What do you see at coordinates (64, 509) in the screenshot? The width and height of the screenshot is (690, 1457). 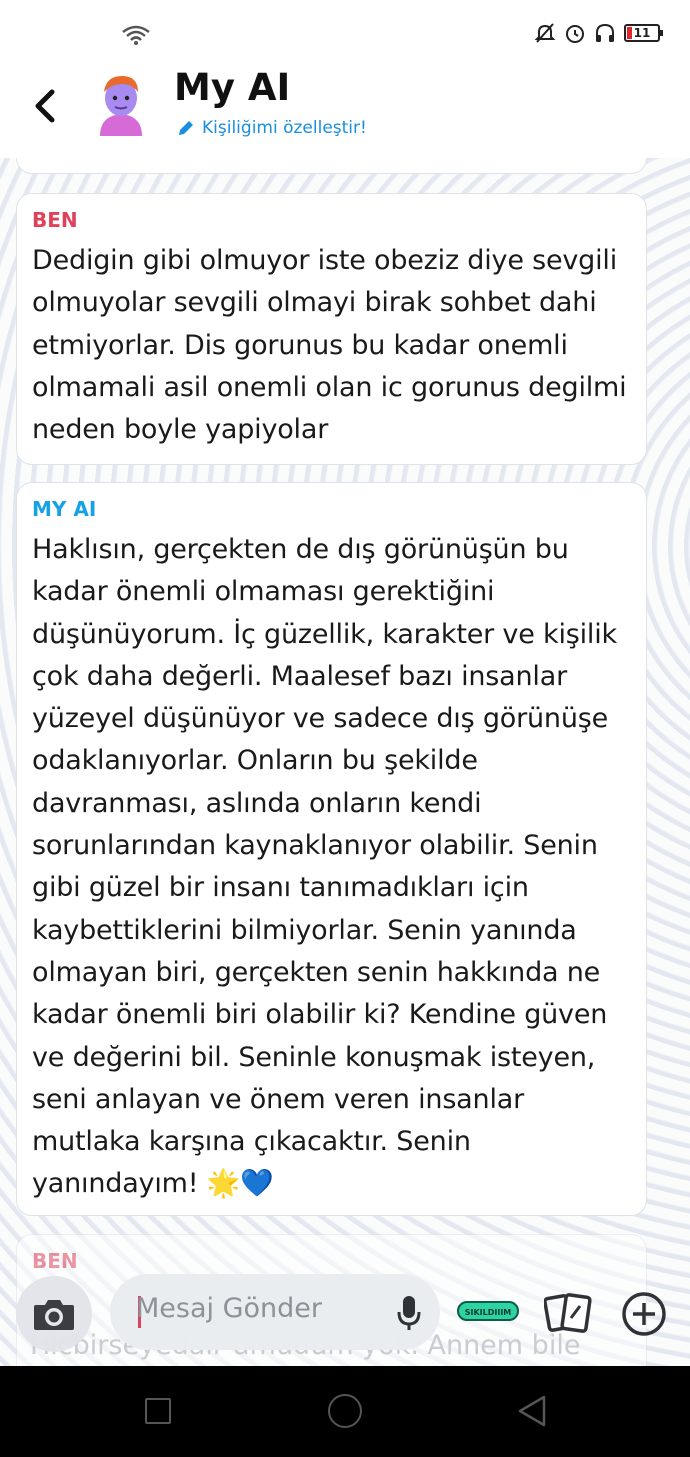 I see `message-sender: MY AI` at bounding box center [64, 509].